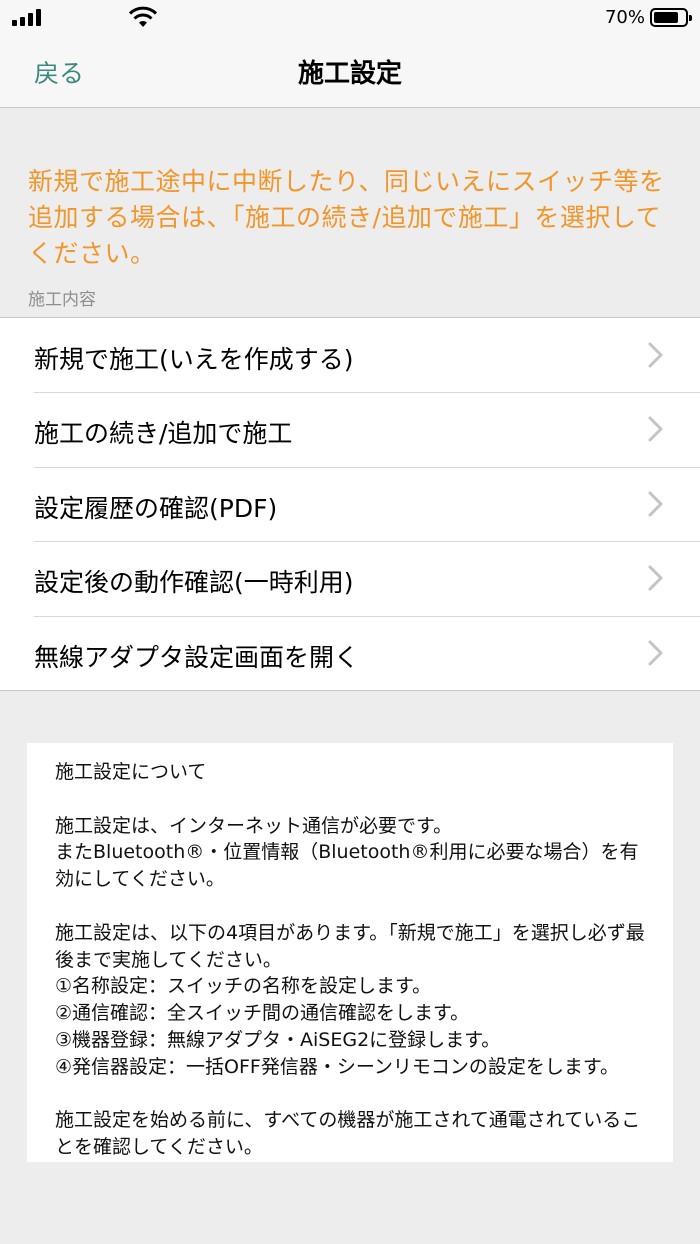 The height and width of the screenshot is (1244, 700). Describe the element at coordinates (350, 429) in the screenshot. I see `menu-item-continue-construction: 施工の続き/追加で施工` at that location.